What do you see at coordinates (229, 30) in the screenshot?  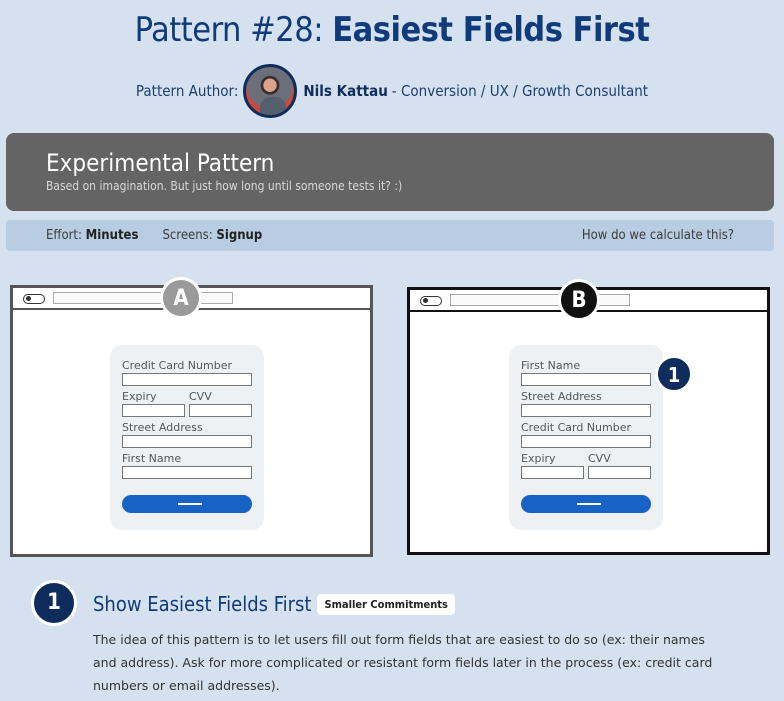 I see `pattern-prefix: Pattern #28:` at bounding box center [229, 30].